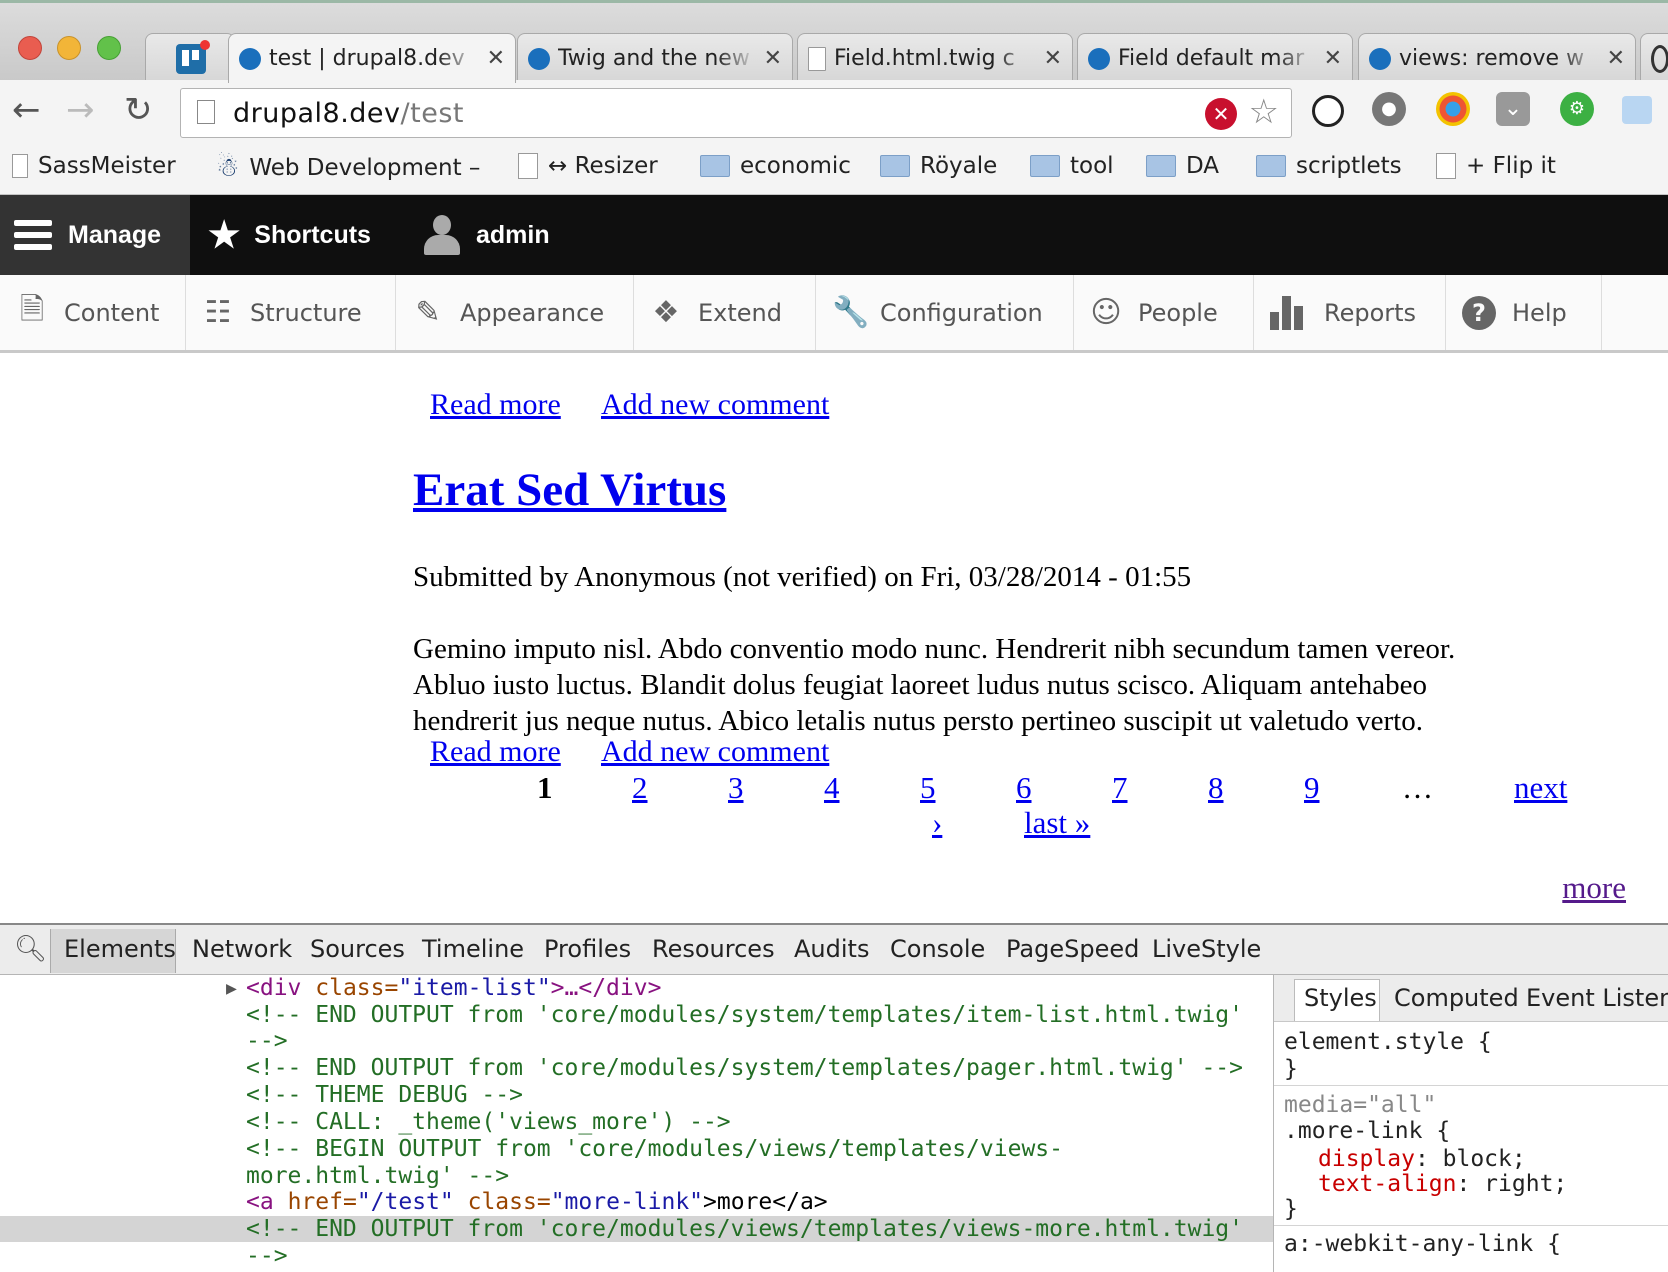  What do you see at coordinates (1422, 1159) in the screenshot?
I see `css-declaration: display: block;` at bounding box center [1422, 1159].